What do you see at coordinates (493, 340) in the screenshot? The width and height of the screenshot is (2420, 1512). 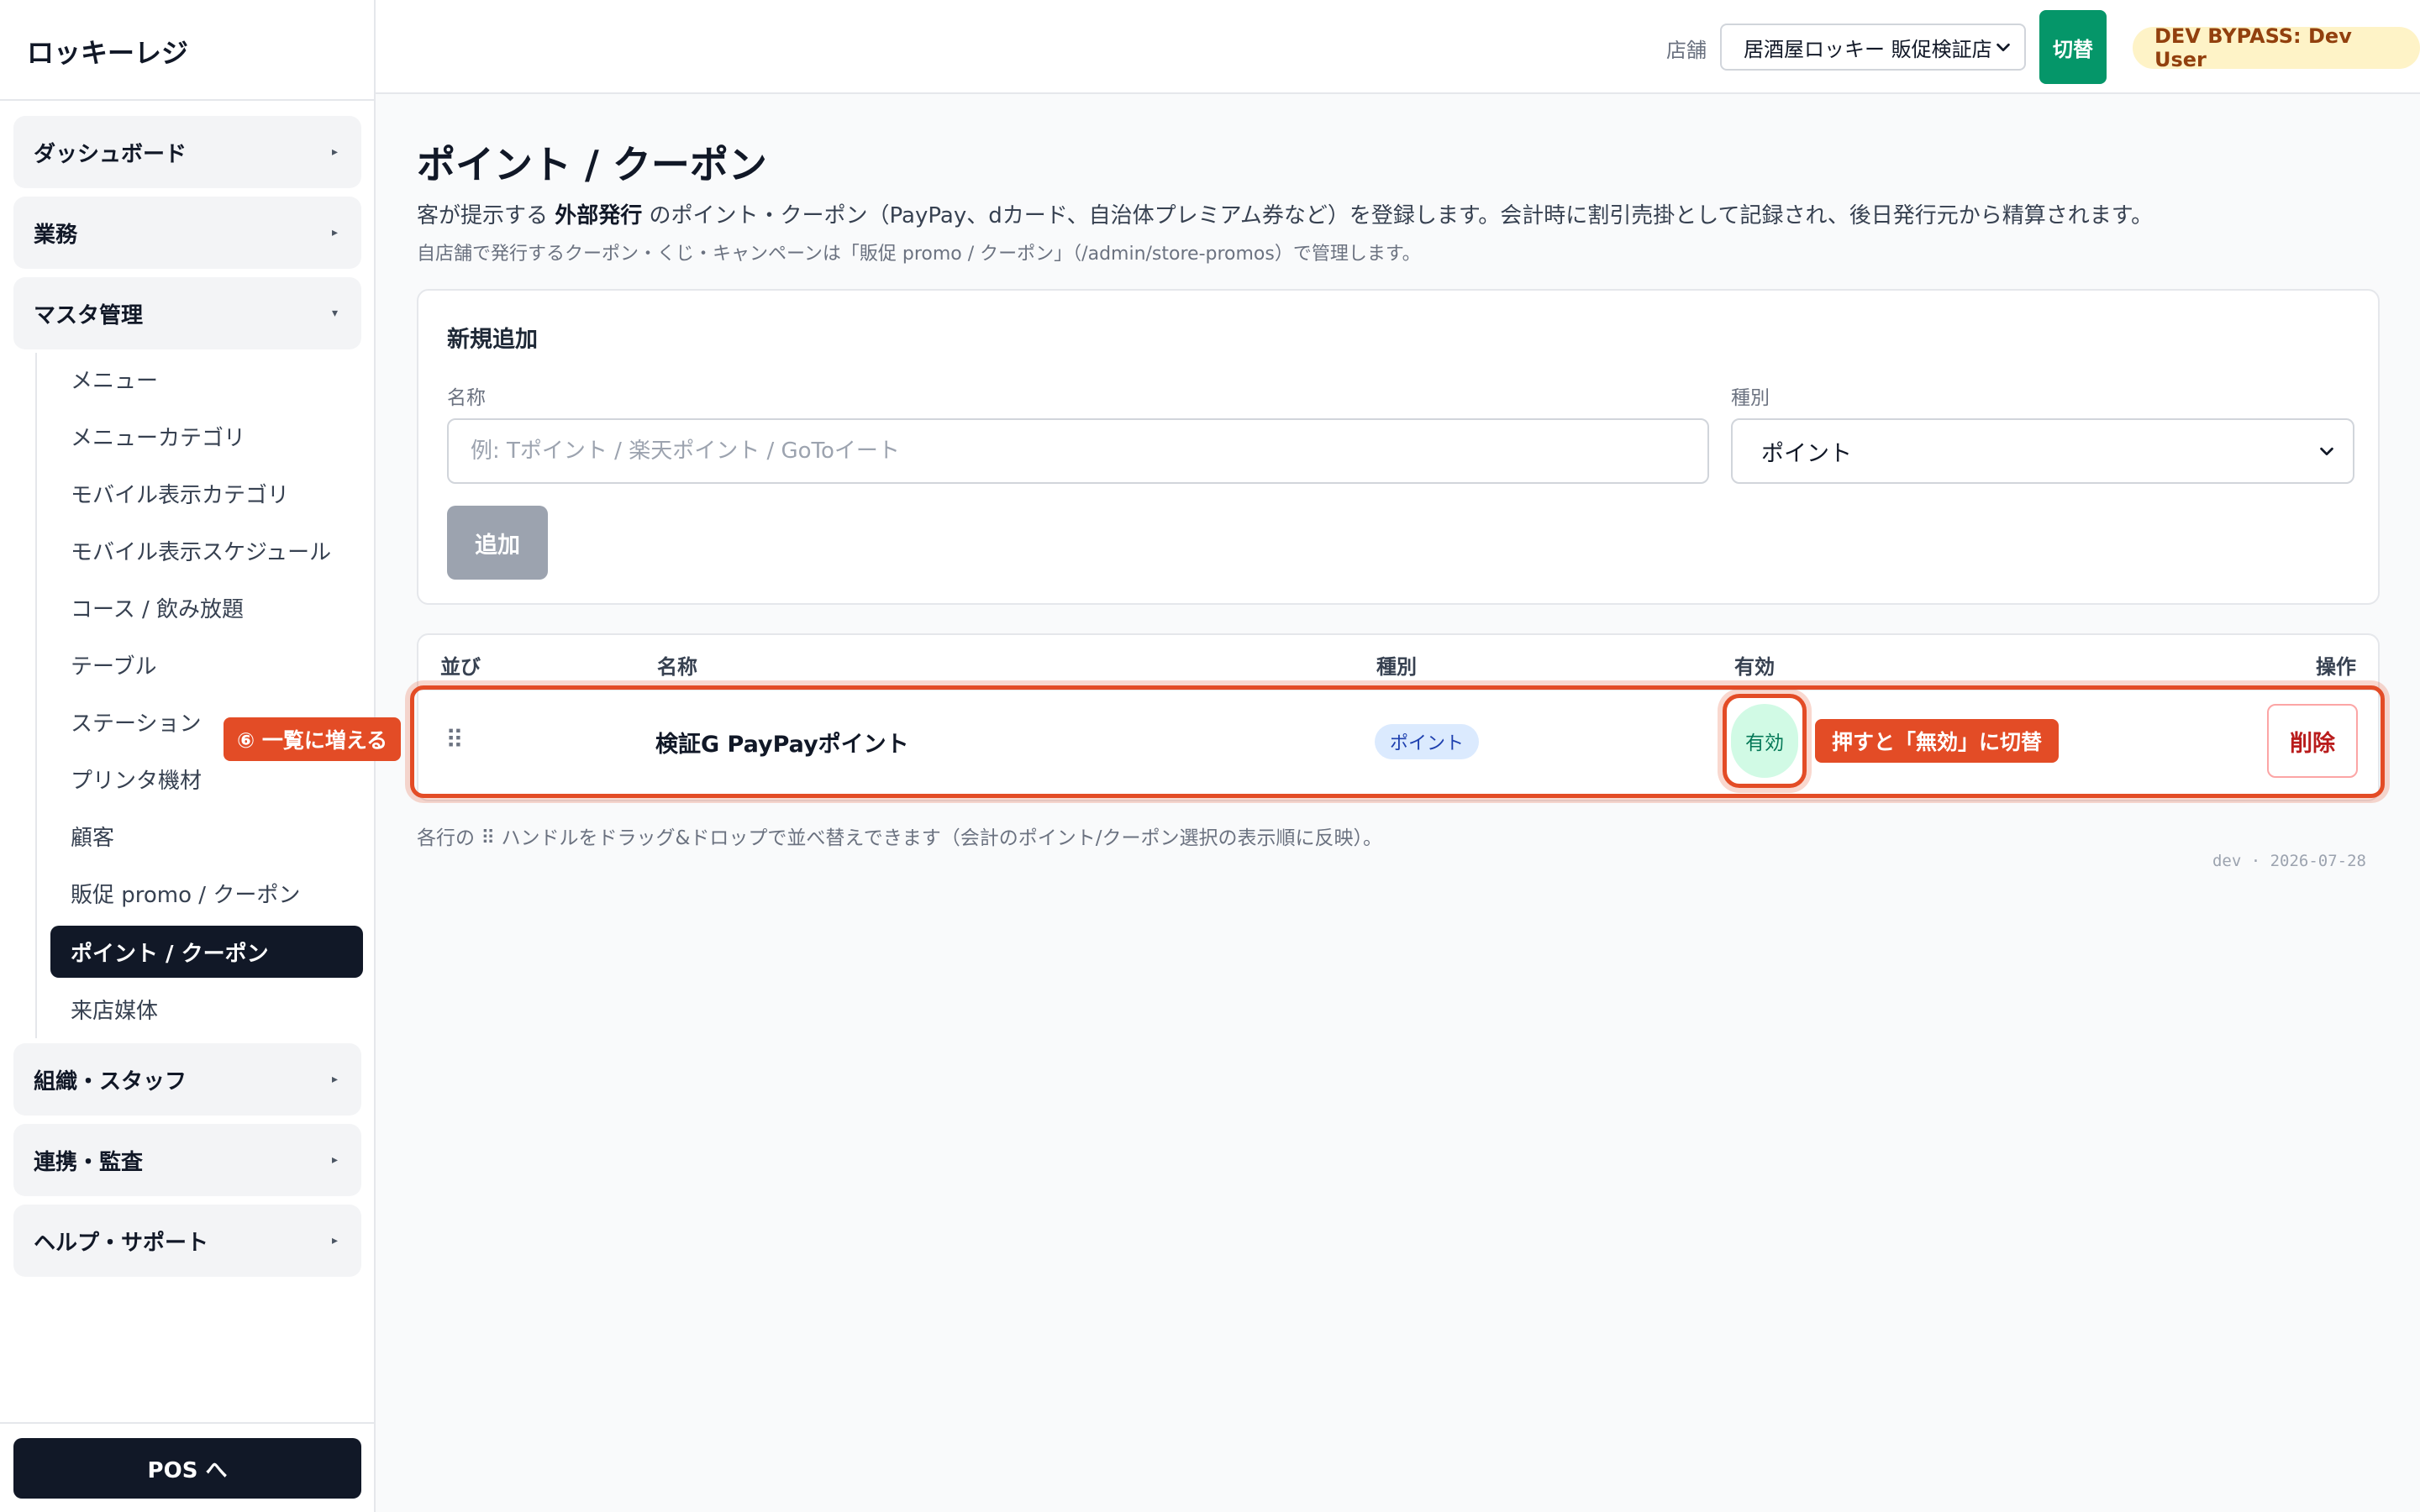 I see `new-entry-title: 新規追加` at bounding box center [493, 340].